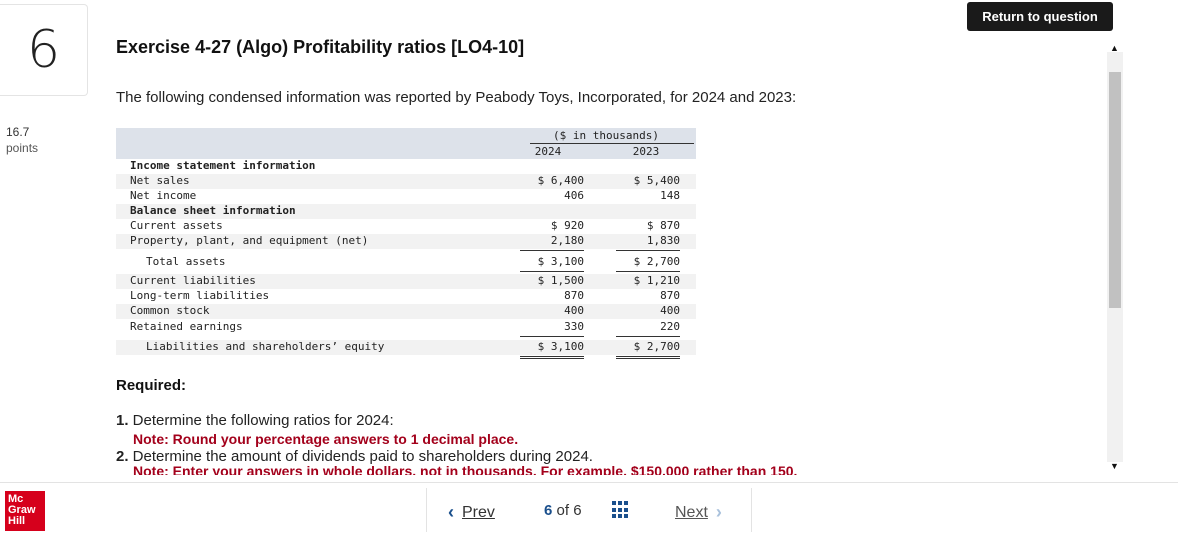  I want to click on table-row: Current liabilities $ 1,500 $ 1,210, so click(406, 281).